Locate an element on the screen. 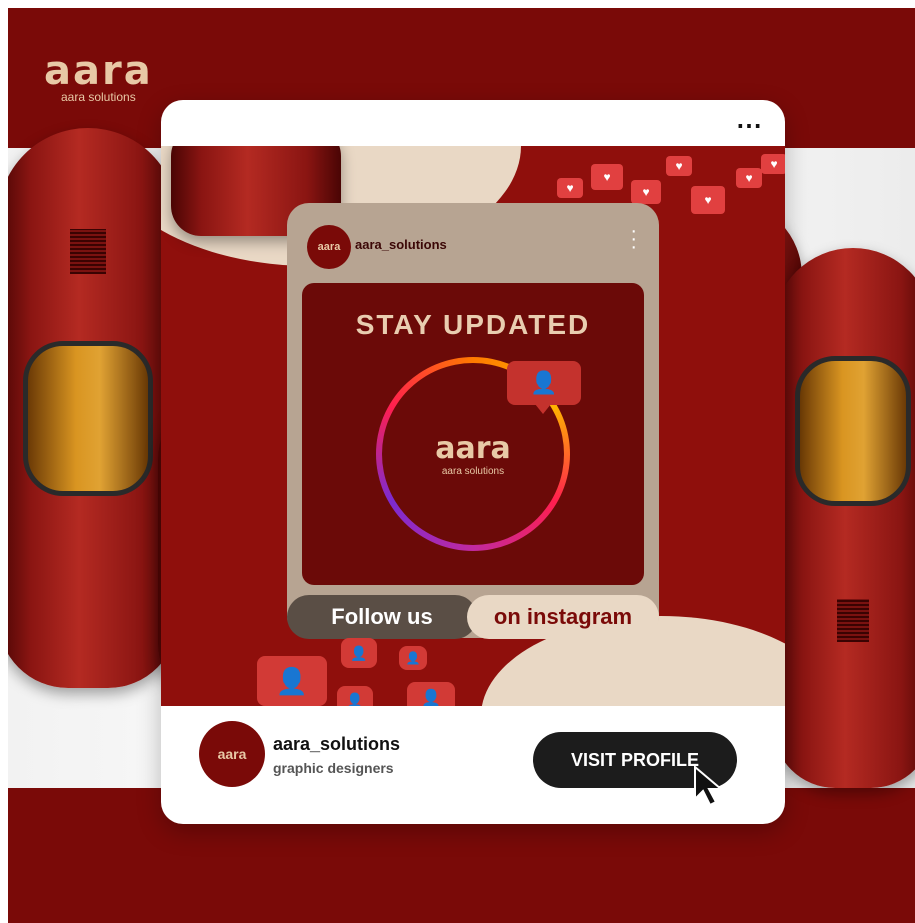  logo-mark: aara is located at coordinates (98, 71).